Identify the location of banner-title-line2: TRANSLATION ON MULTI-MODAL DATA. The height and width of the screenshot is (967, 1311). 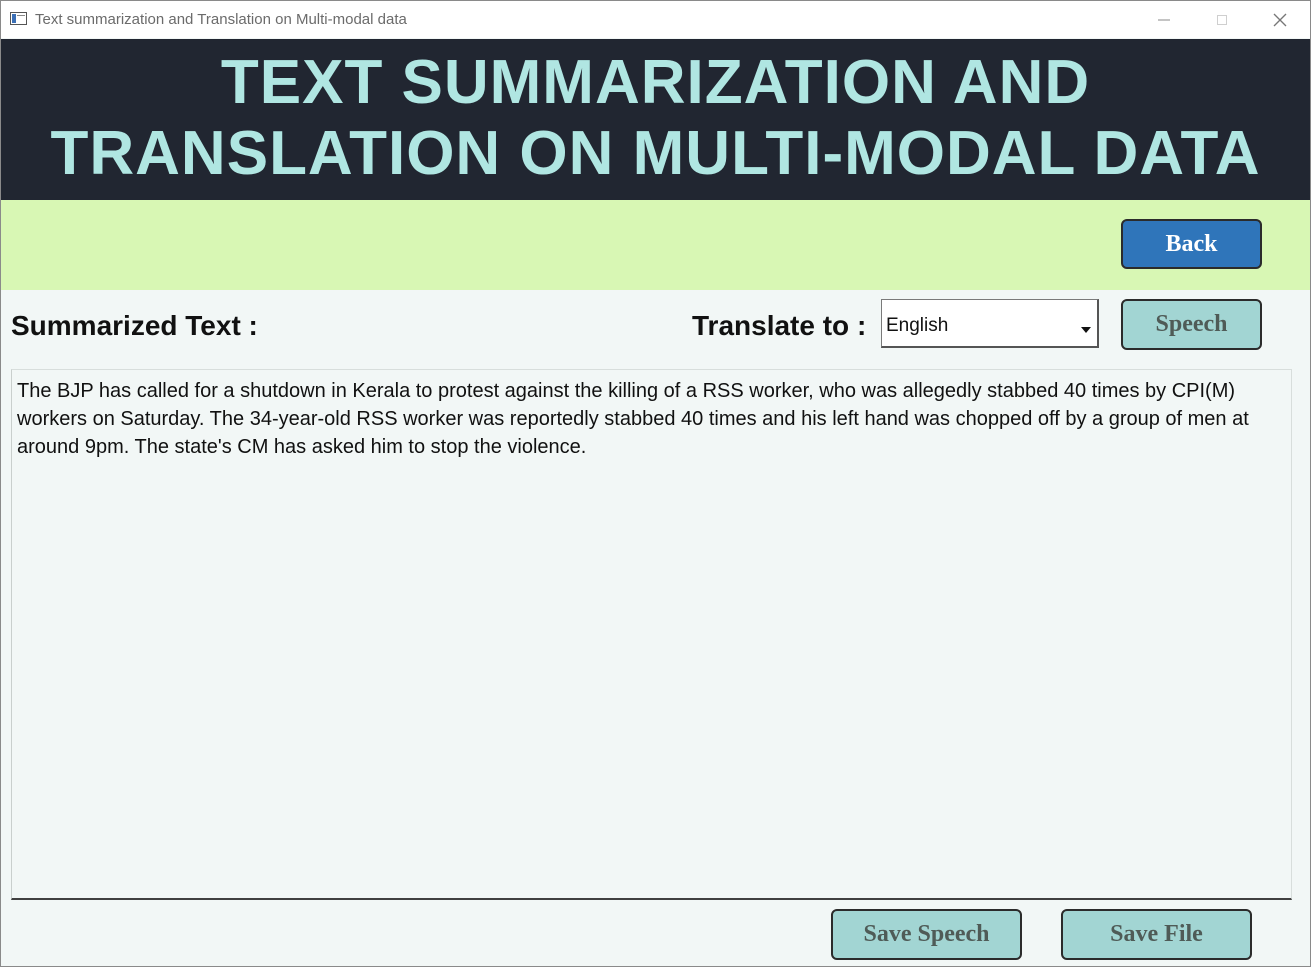
(655, 153).